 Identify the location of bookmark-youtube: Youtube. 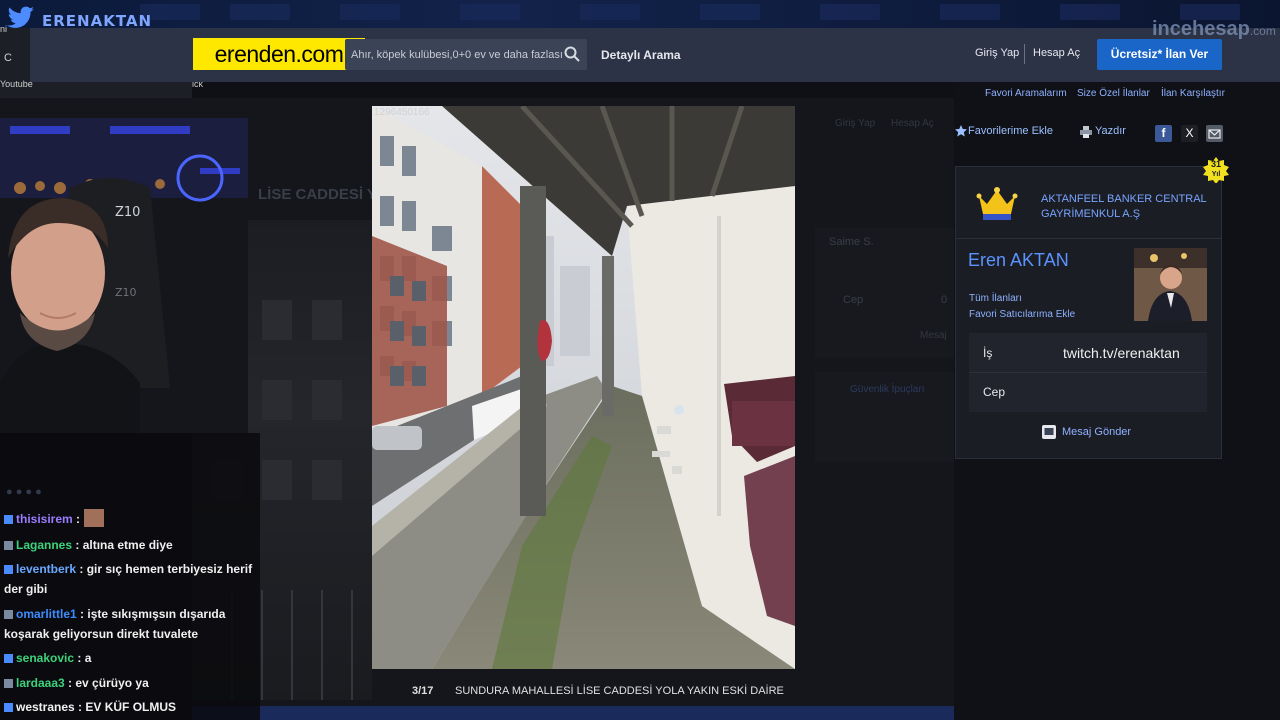
(16, 84).